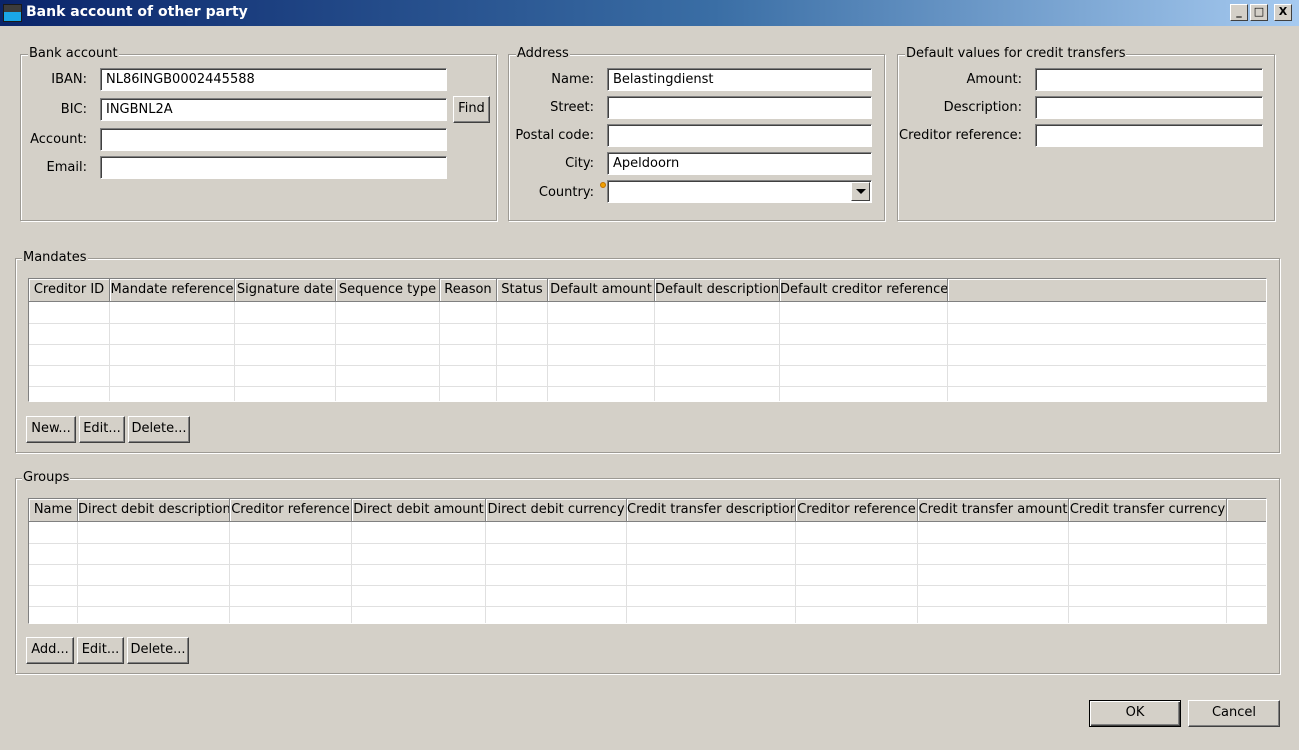 The image size is (1299, 750). What do you see at coordinates (58, 139) in the screenshot?
I see `account-label: Account:` at bounding box center [58, 139].